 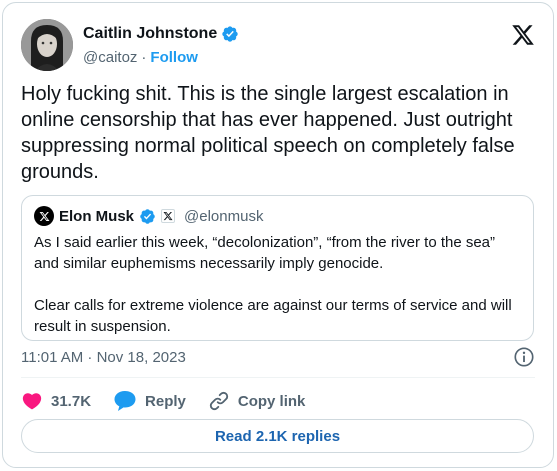 I want to click on reply-label: Reply, so click(x=165, y=401).